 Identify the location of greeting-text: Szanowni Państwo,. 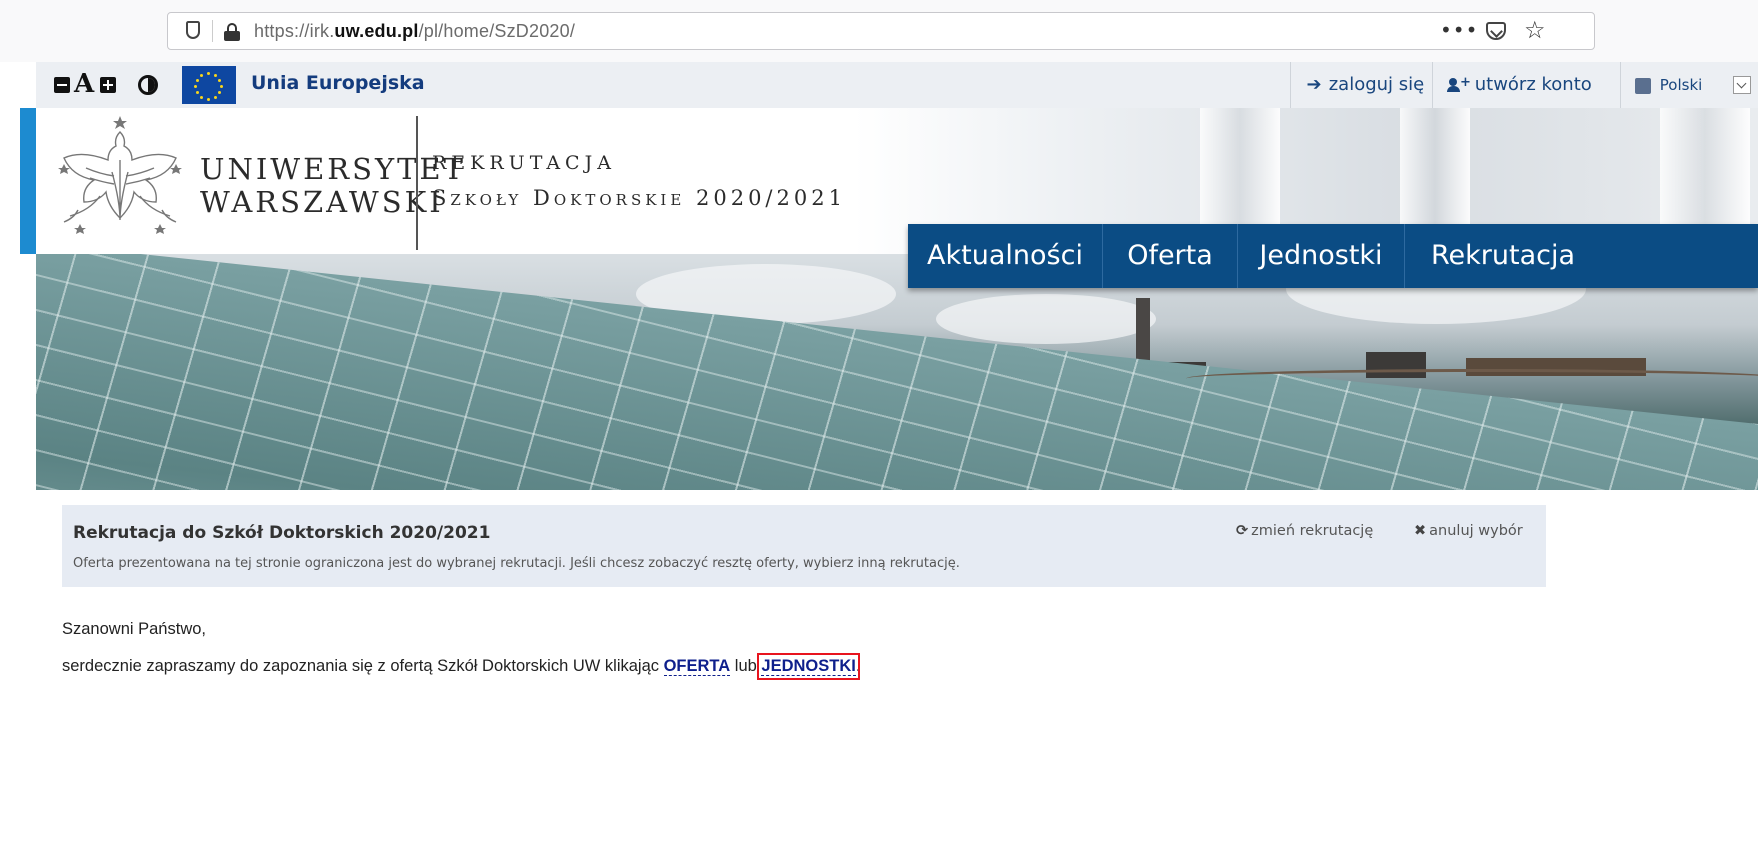
(134, 629).